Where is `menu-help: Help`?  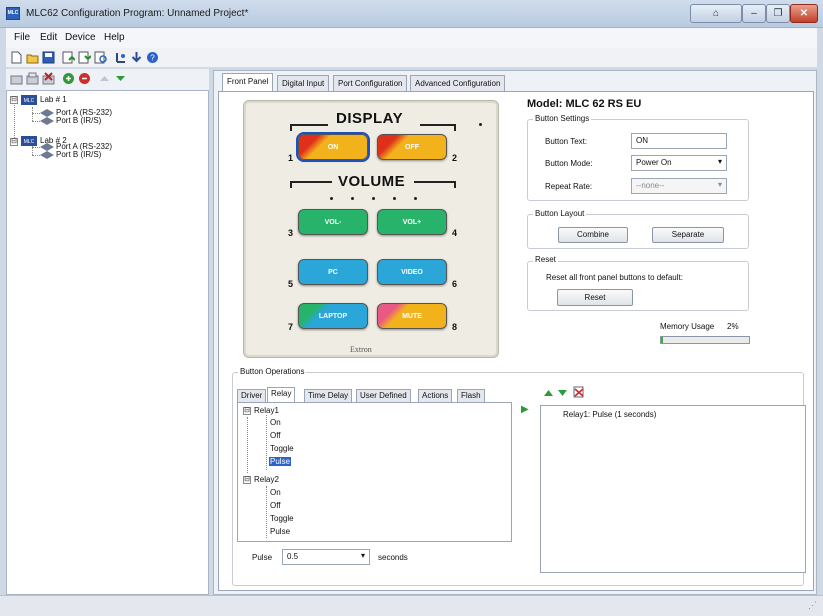
menu-help: Help is located at coordinates (114, 37).